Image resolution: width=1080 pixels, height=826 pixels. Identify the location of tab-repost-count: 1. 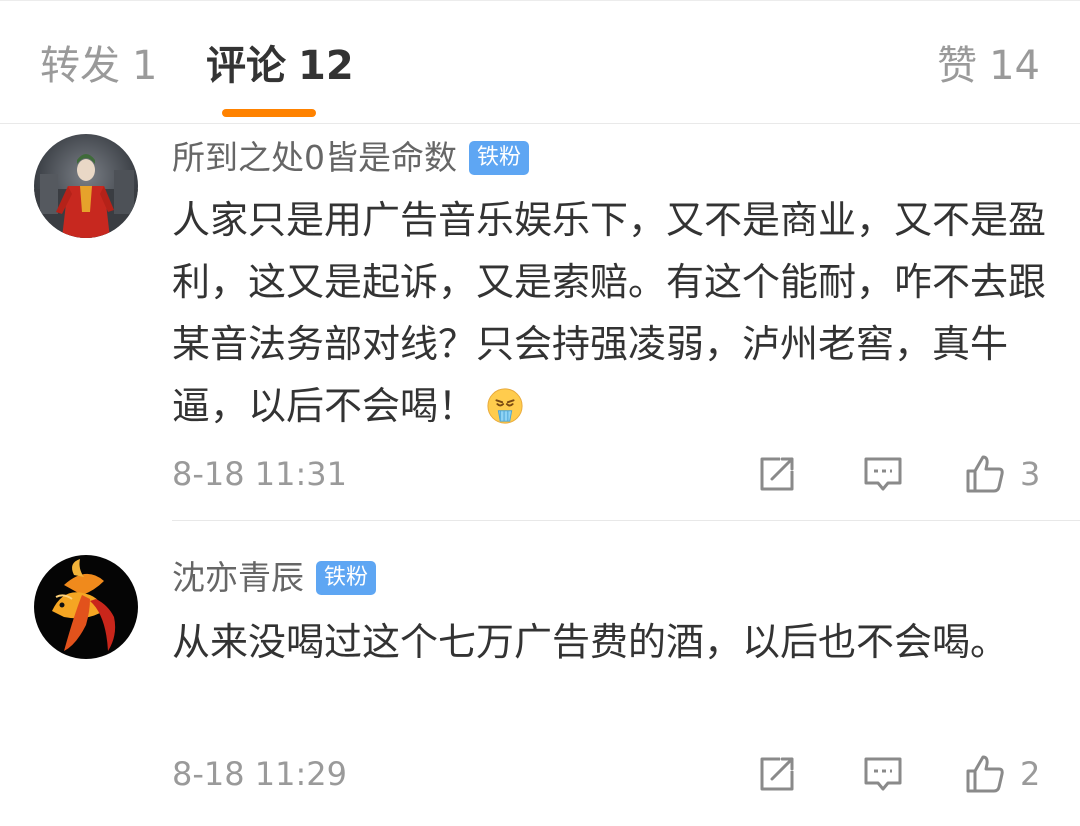
(145, 66).